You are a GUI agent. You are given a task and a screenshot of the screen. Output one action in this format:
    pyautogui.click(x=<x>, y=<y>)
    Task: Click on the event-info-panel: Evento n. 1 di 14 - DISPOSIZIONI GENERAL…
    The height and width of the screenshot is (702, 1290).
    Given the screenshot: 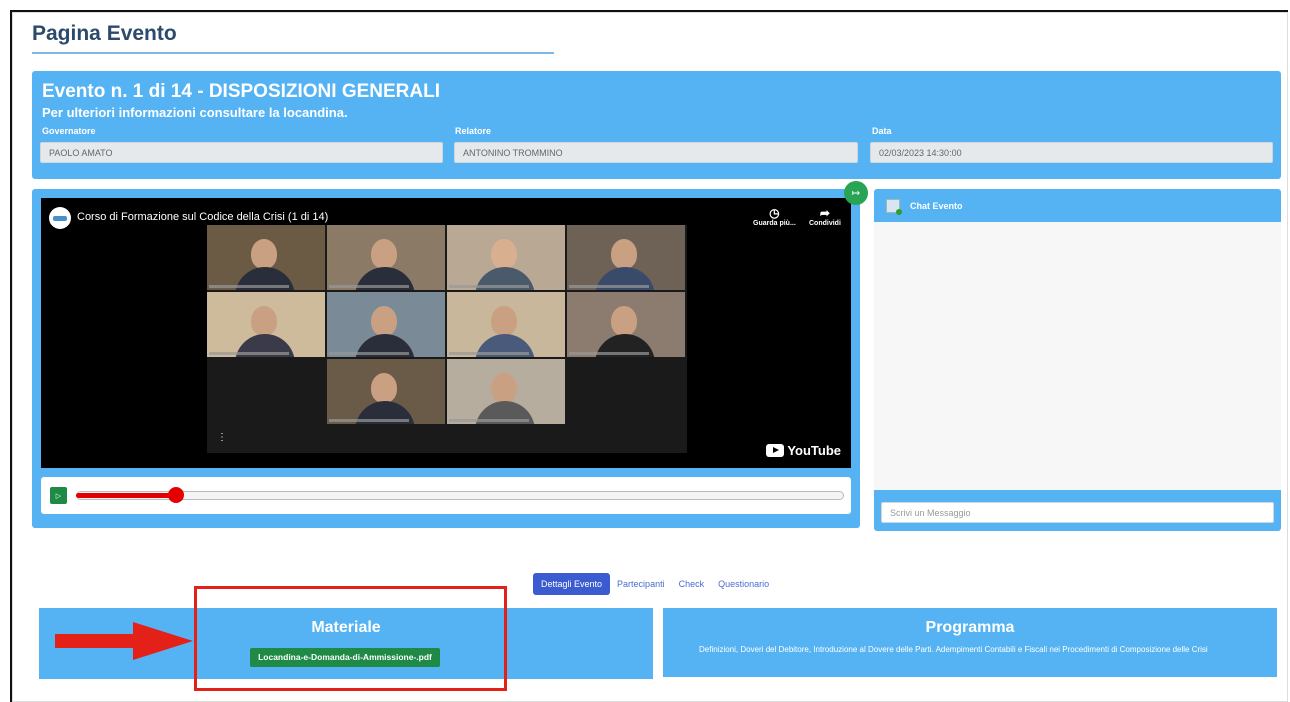 What is the action you would take?
    pyautogui.click(x=656, y=125)
    